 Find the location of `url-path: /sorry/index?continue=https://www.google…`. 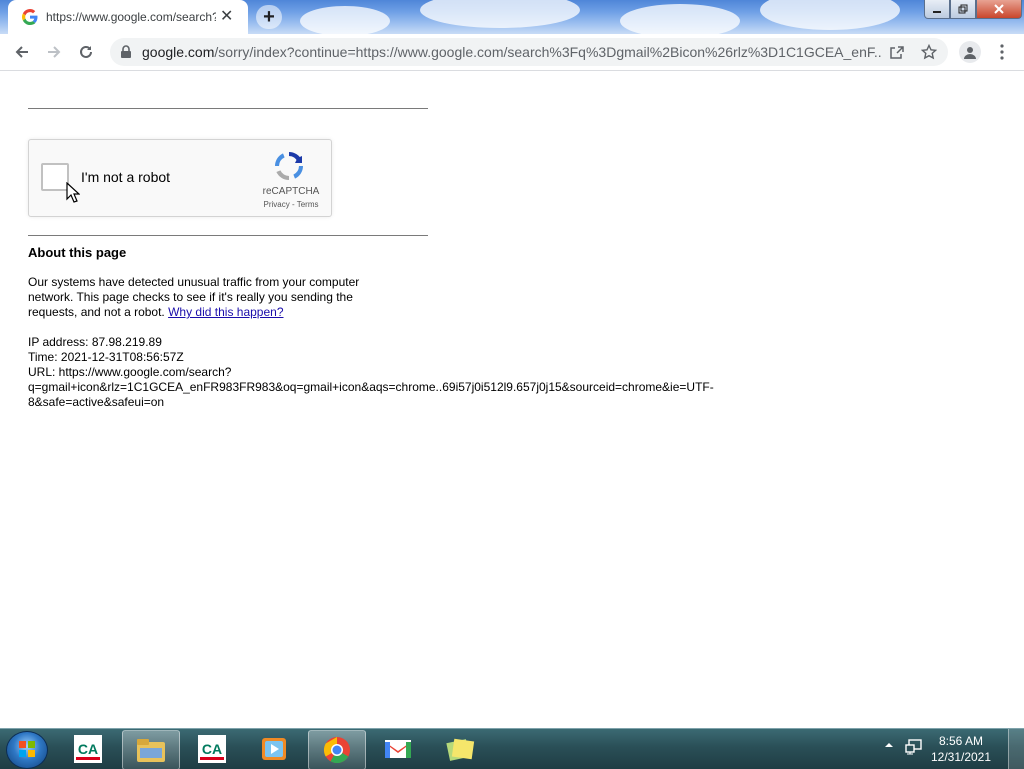

url-path: /sorry/index?continue=https://www.google… is located at coordinates (548, 52).